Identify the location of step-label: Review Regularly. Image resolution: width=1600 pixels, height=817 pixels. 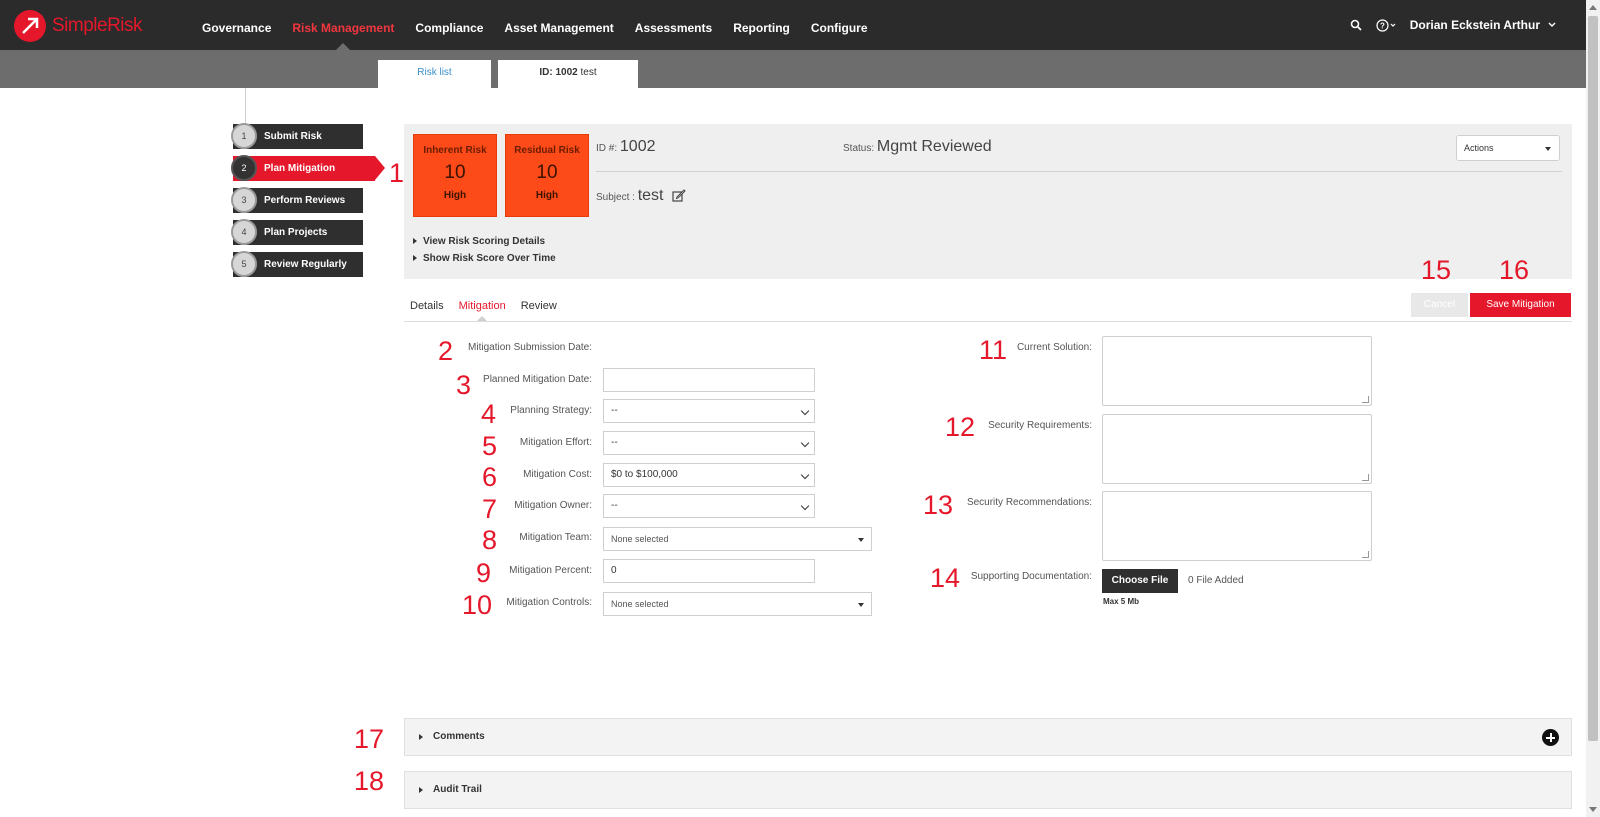
(305, 264).